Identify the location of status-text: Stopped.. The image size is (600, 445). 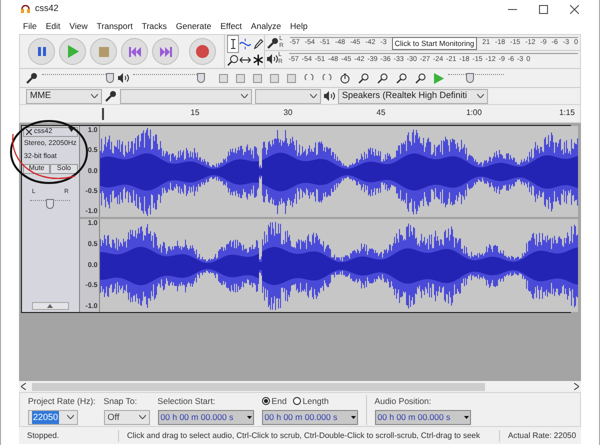
(69, 436).